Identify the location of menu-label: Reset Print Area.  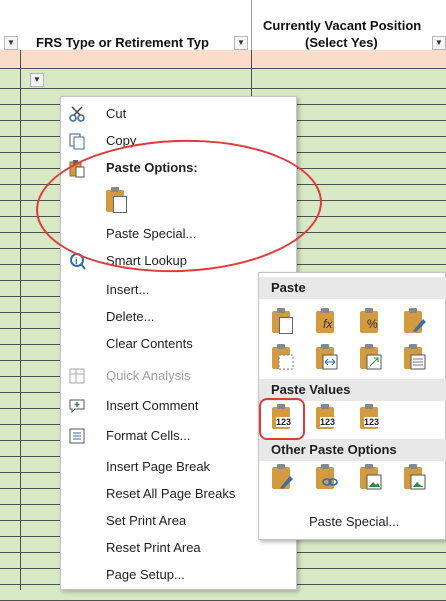
(153, 547).